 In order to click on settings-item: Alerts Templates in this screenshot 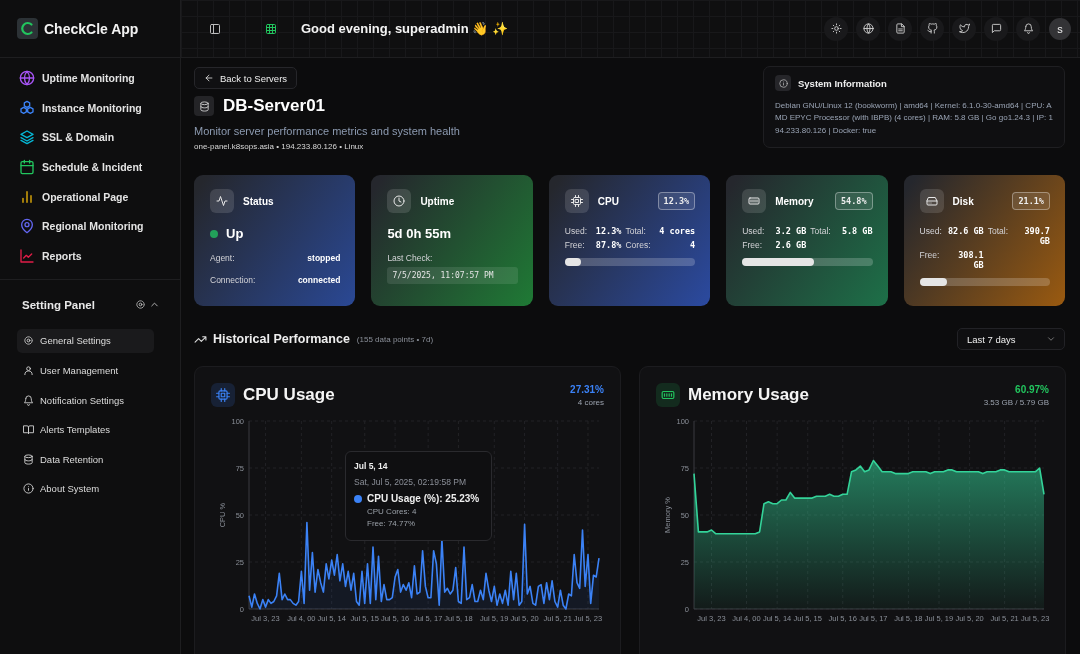, I will do `click(85, 429)`.